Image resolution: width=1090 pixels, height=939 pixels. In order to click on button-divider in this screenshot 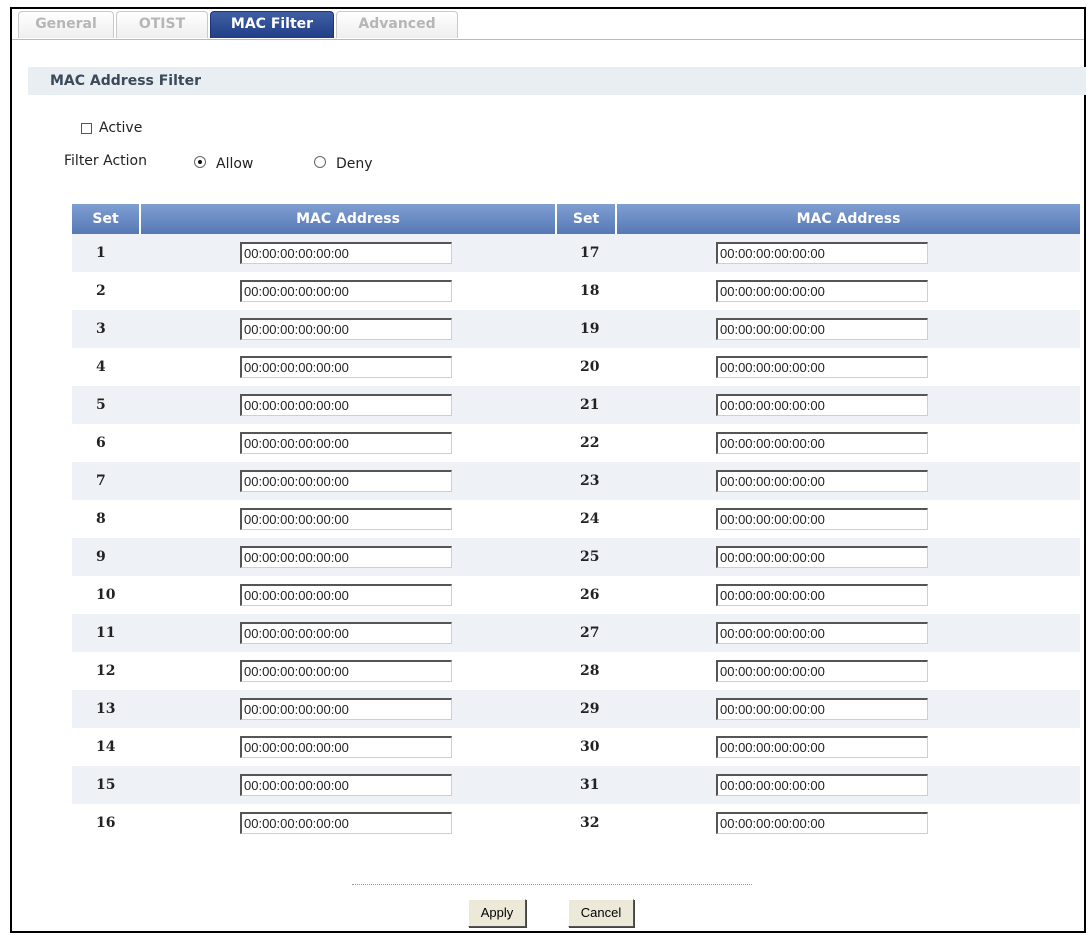, I will do `click(552, 884)`.